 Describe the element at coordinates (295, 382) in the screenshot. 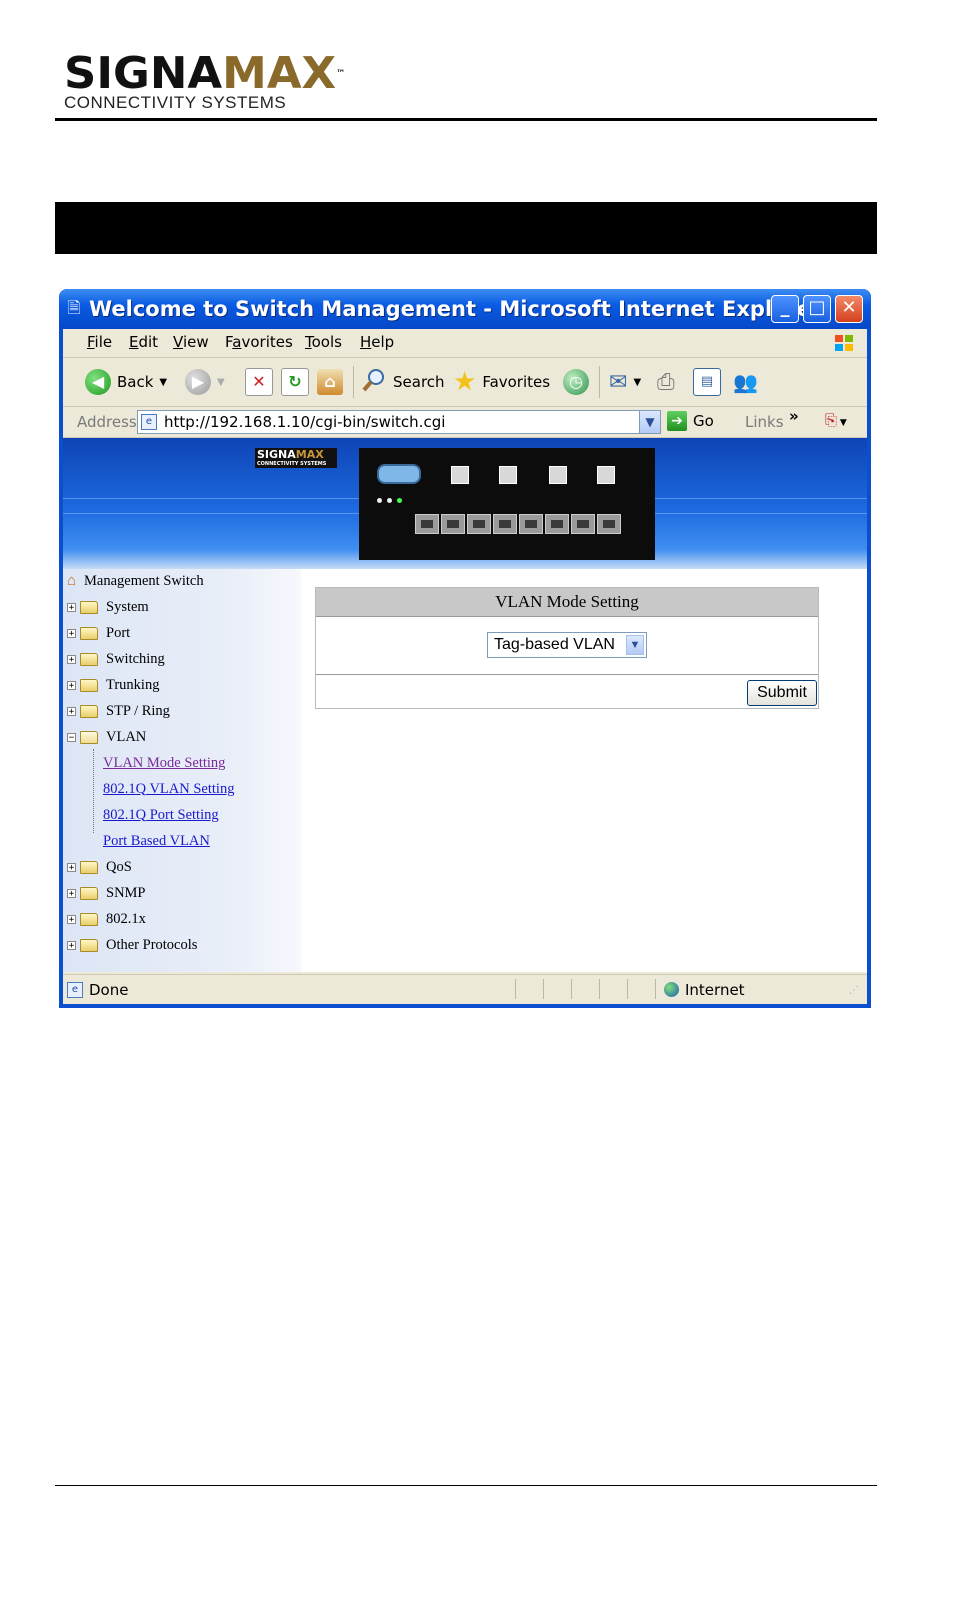

I see `refresh-button: ↻` at that location.